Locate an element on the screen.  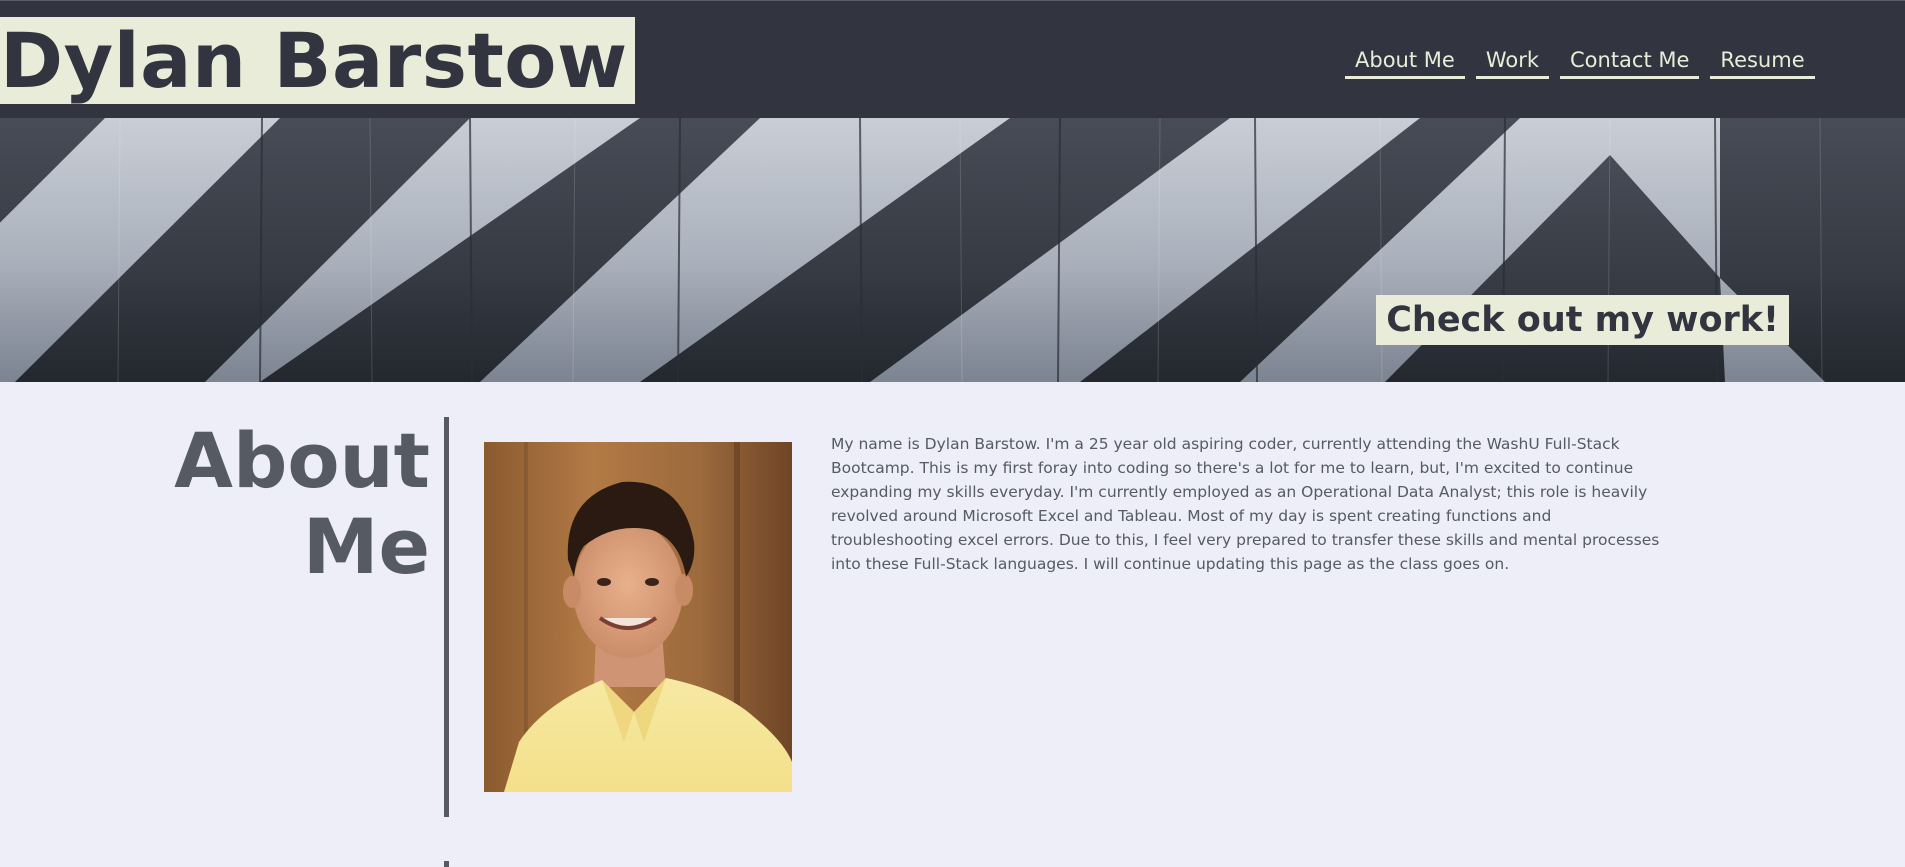
about-heading: About Me is located at coordinates (300, 504).